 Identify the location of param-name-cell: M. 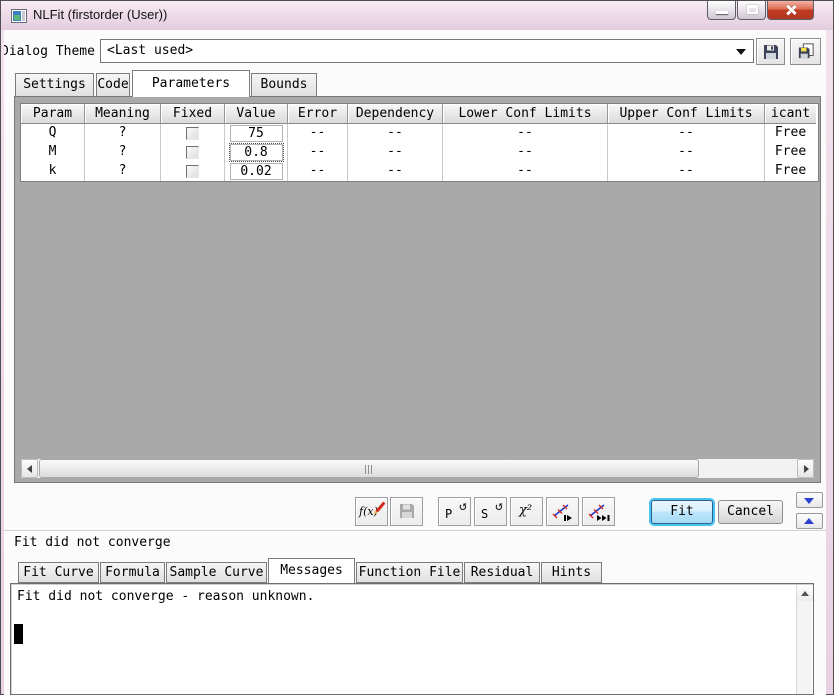
(53, 152).